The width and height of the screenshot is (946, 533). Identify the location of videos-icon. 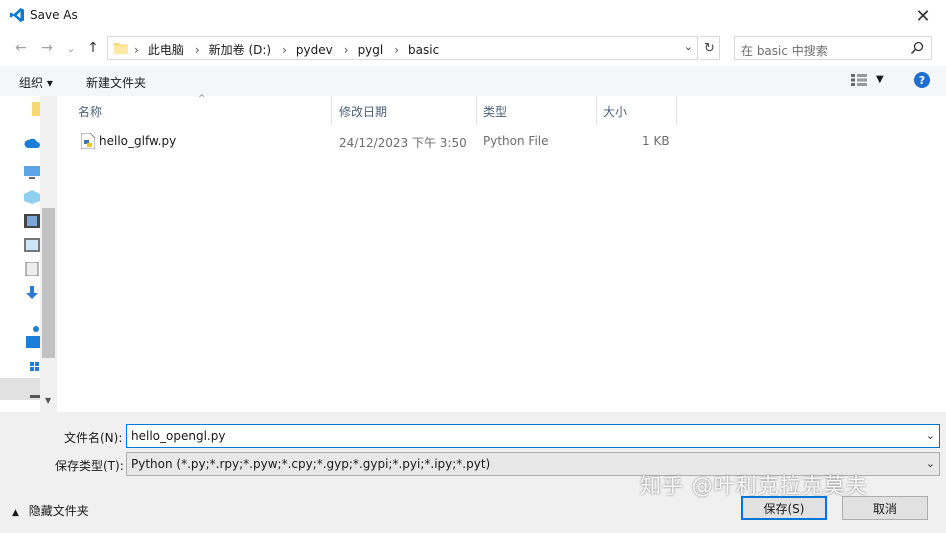
(32, 221).